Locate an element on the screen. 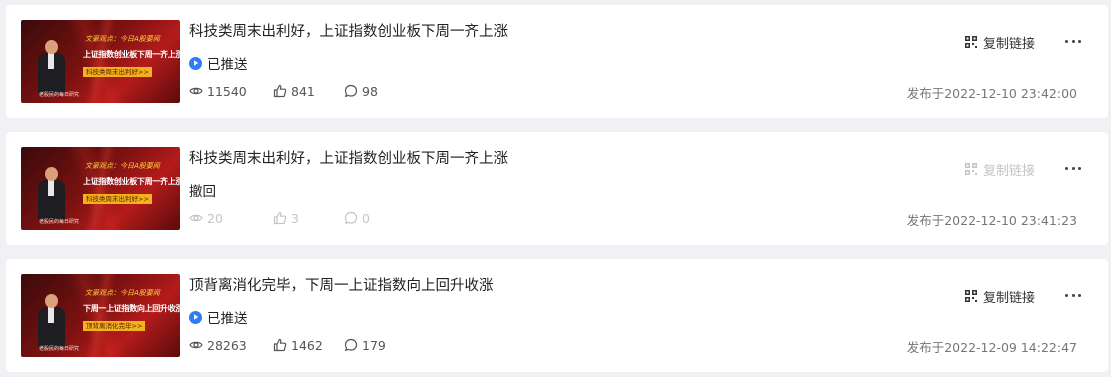  like-count-value: 3 is located at coordinates (295, 218).